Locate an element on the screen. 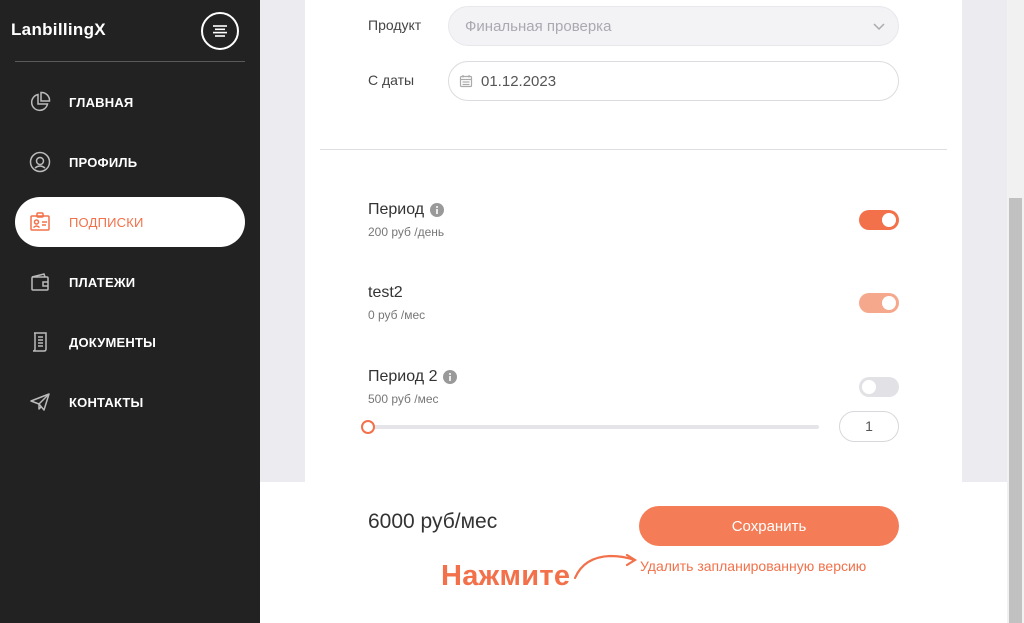 This screenshot has width=1024, height=623. sidebar-item-contacts: КОНТАКТЫ is located at coordinates (130, 402).